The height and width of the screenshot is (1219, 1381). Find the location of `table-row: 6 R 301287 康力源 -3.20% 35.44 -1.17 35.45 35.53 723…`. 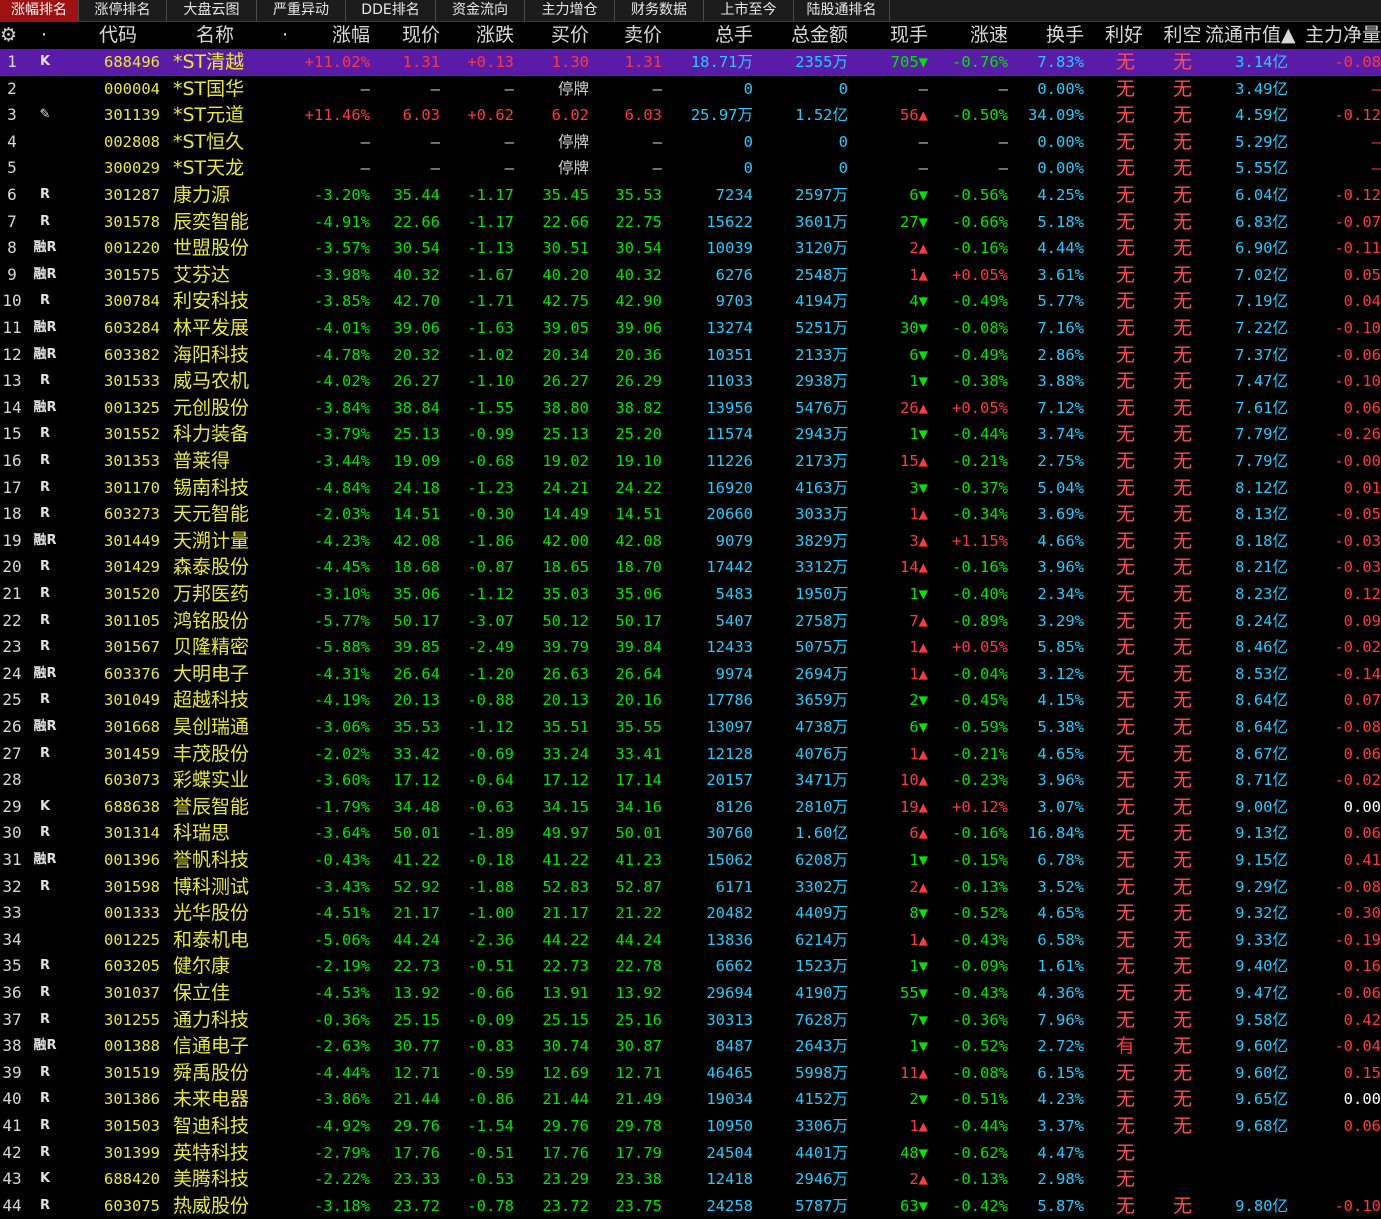

table-row: 6 R 301287 康力源 -3.20% 35.44 -1.17 35.45 35.53 723… is located at coordinates (690, 195).